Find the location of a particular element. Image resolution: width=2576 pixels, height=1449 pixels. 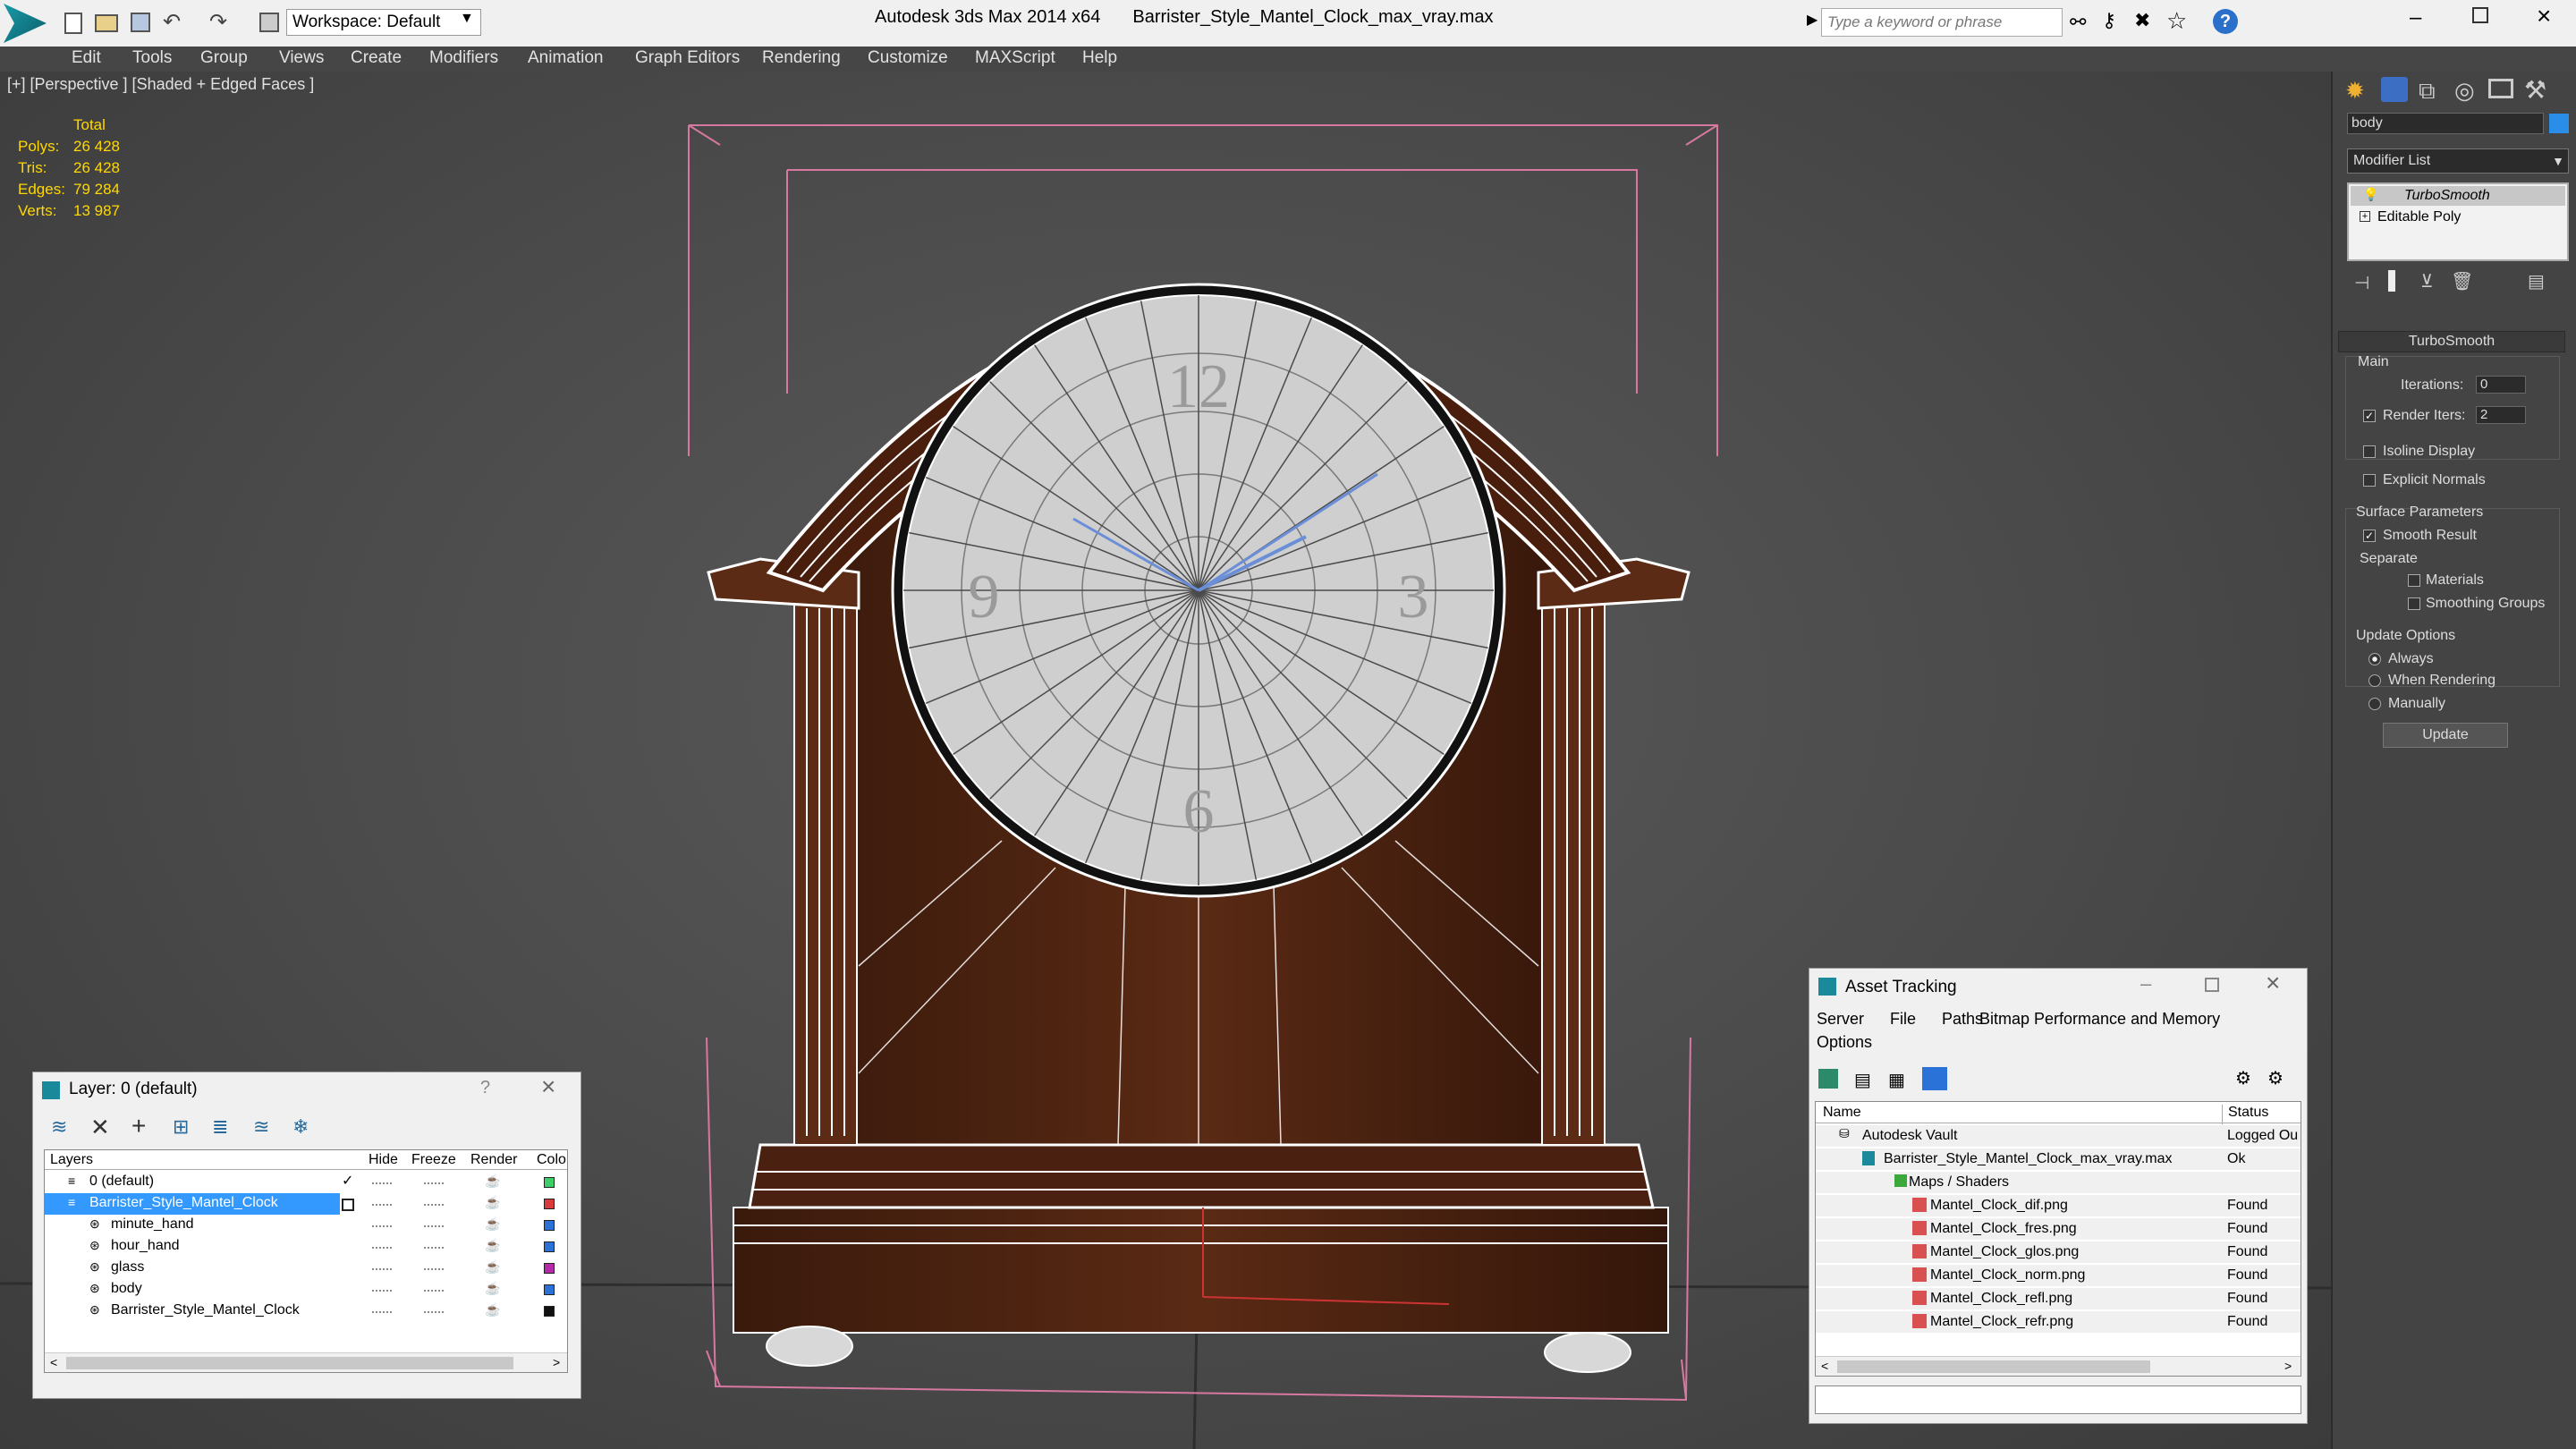

create-layer-icon: ≋ is located at coordinates (59, 1127).